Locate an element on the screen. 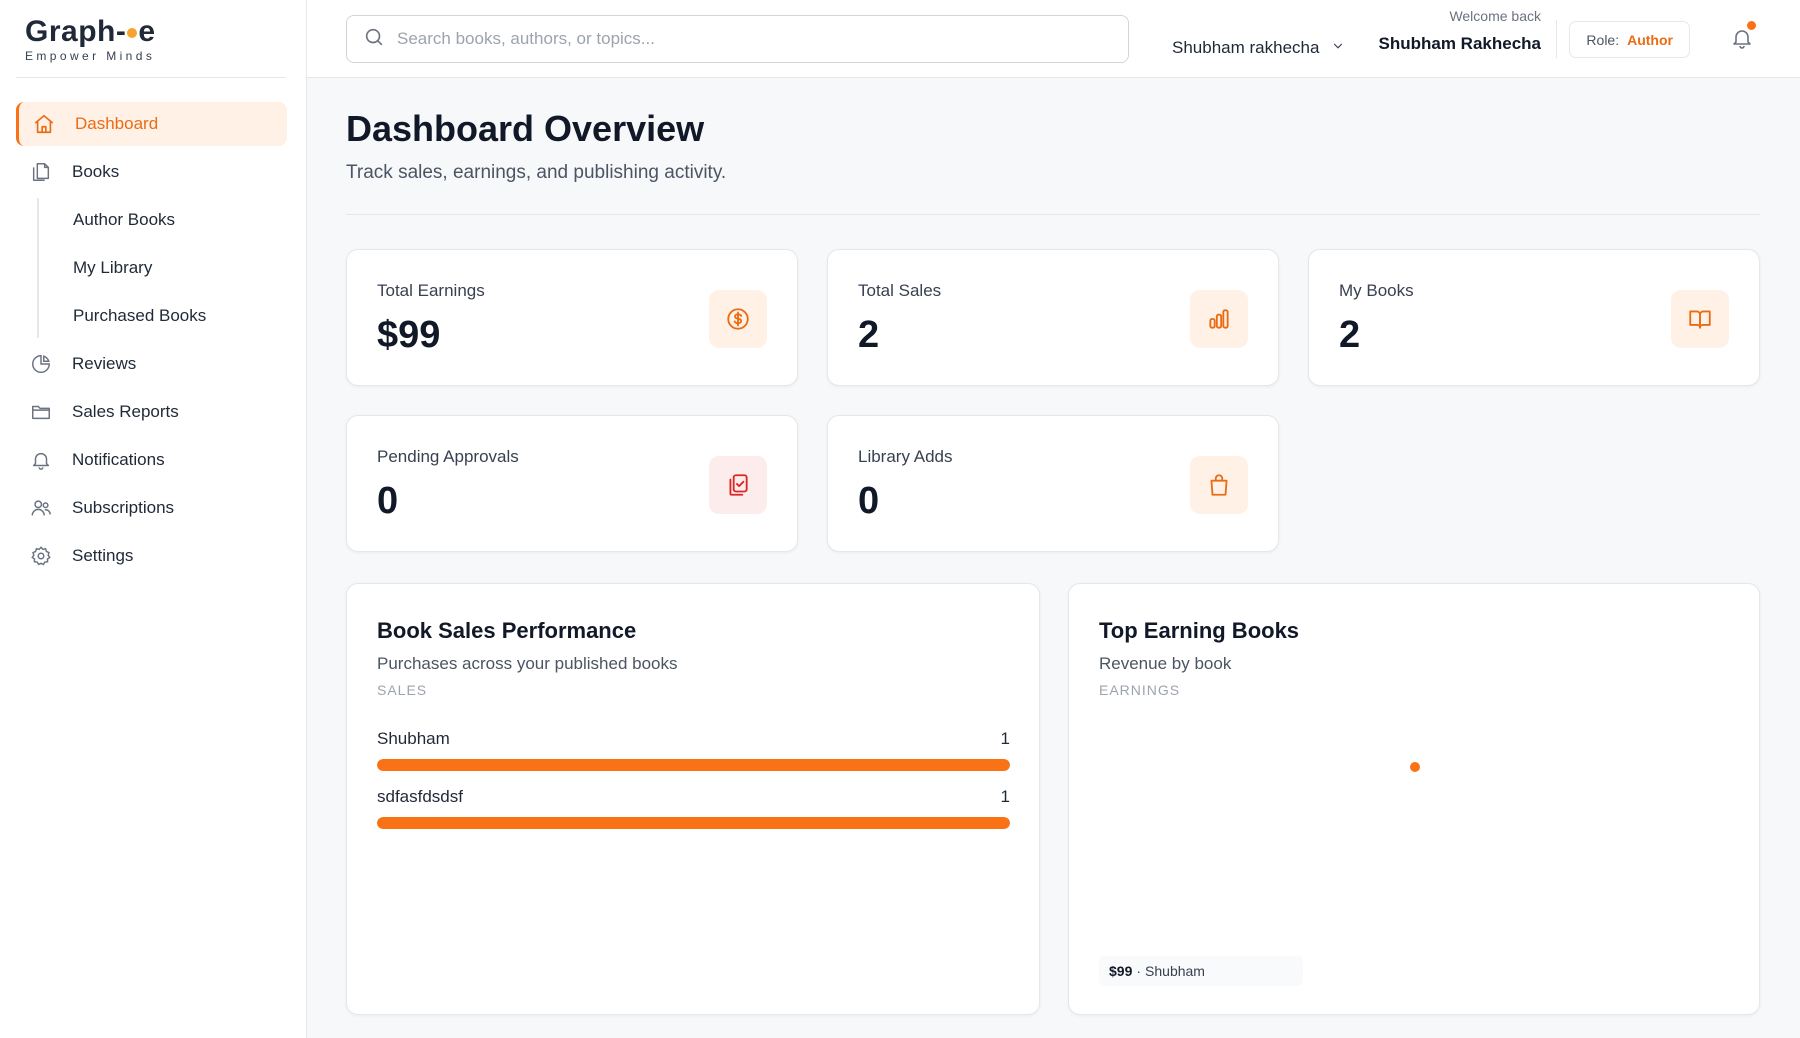  sidebar-item-subscriptions: Subscriptions is located at coordinates (151, 508).